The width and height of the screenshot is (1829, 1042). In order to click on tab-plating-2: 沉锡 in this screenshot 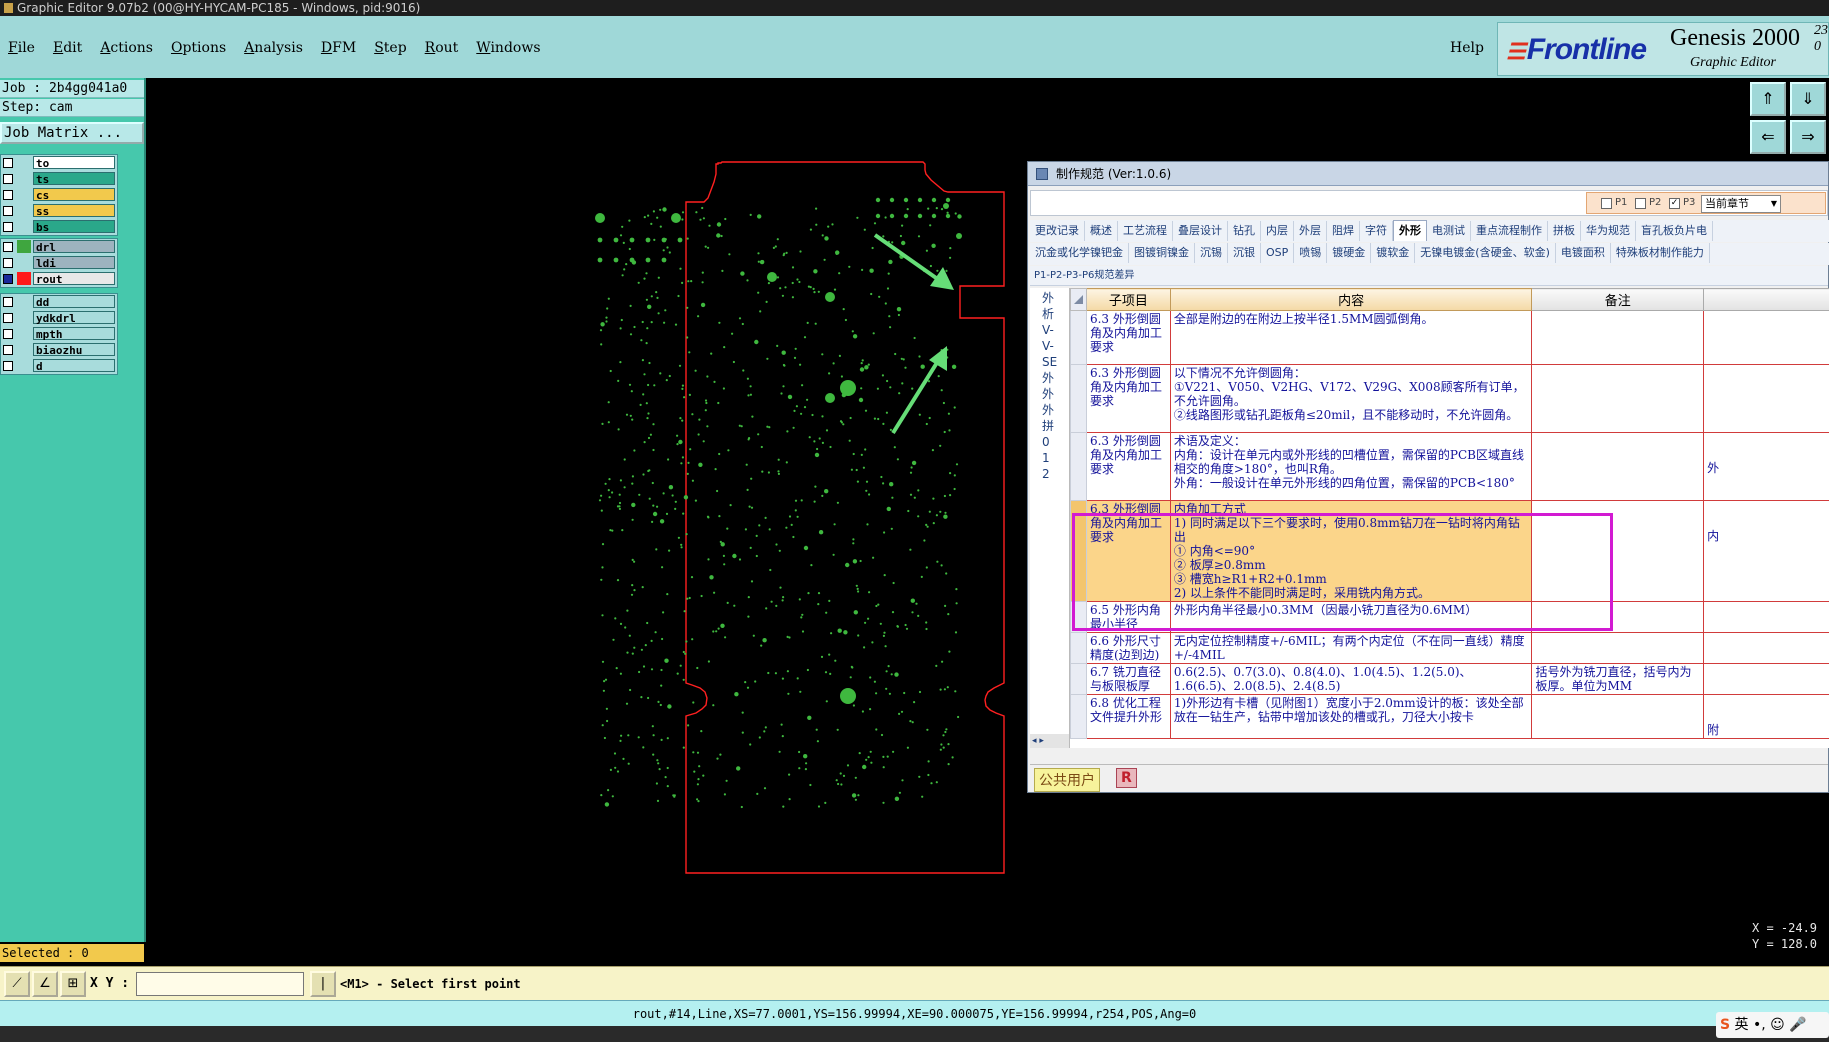, I will do `click(1211, 253)`.